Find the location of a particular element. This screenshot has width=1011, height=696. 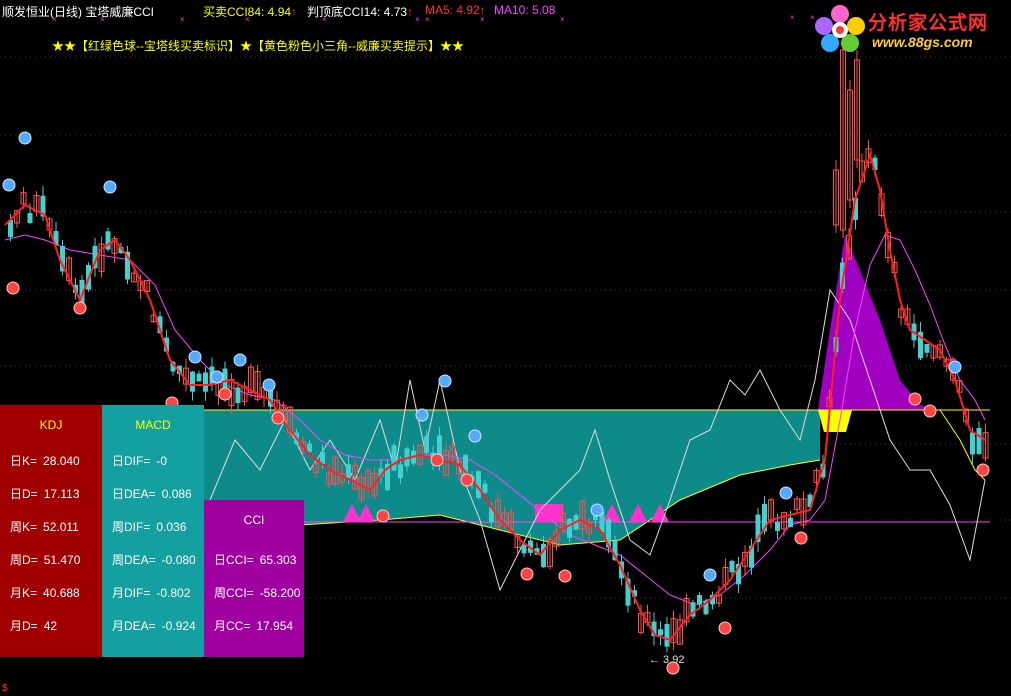

low-price-label: ← 3.92 is located at coordinates (667, 660).